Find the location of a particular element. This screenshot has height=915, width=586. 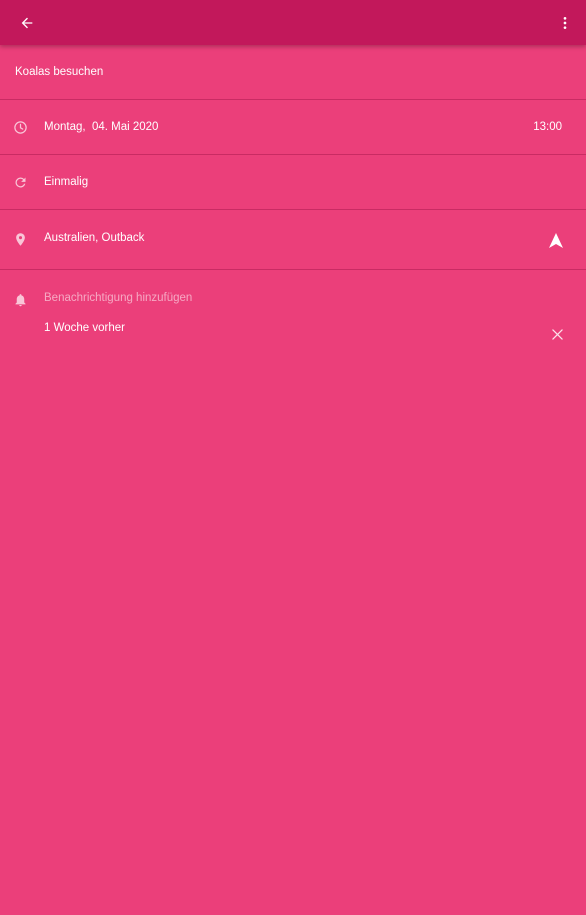

arrow-back-icon is located at coordinates (26, 22).